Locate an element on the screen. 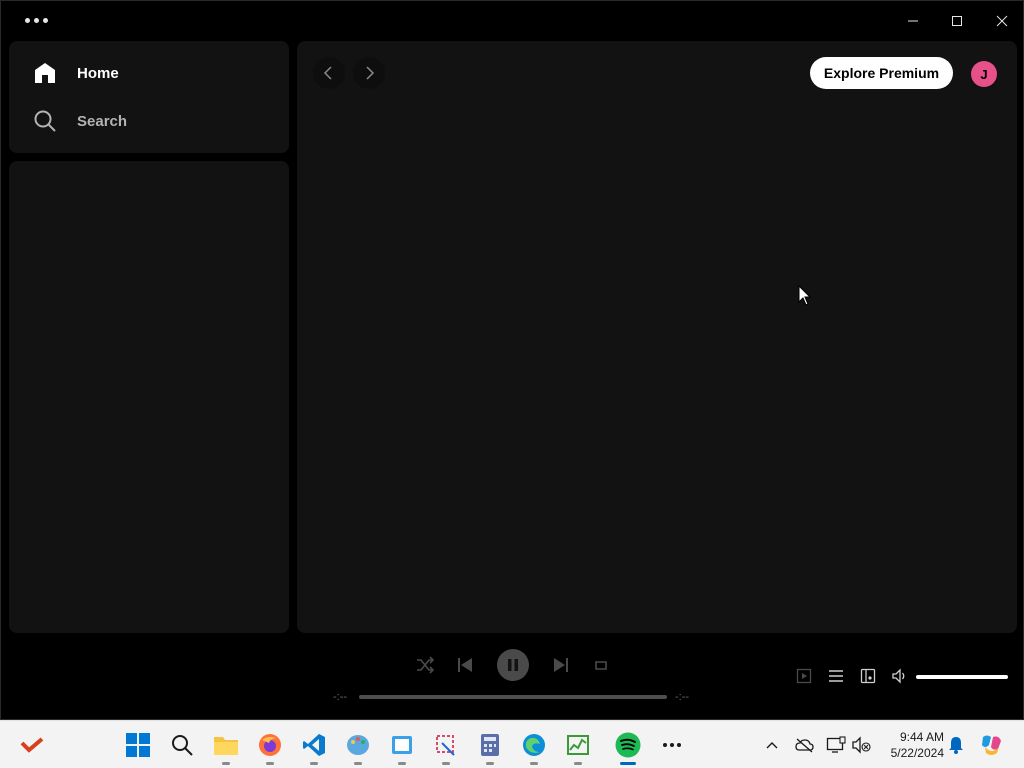  volume-muted-icon is located at coordinates (861, 745).